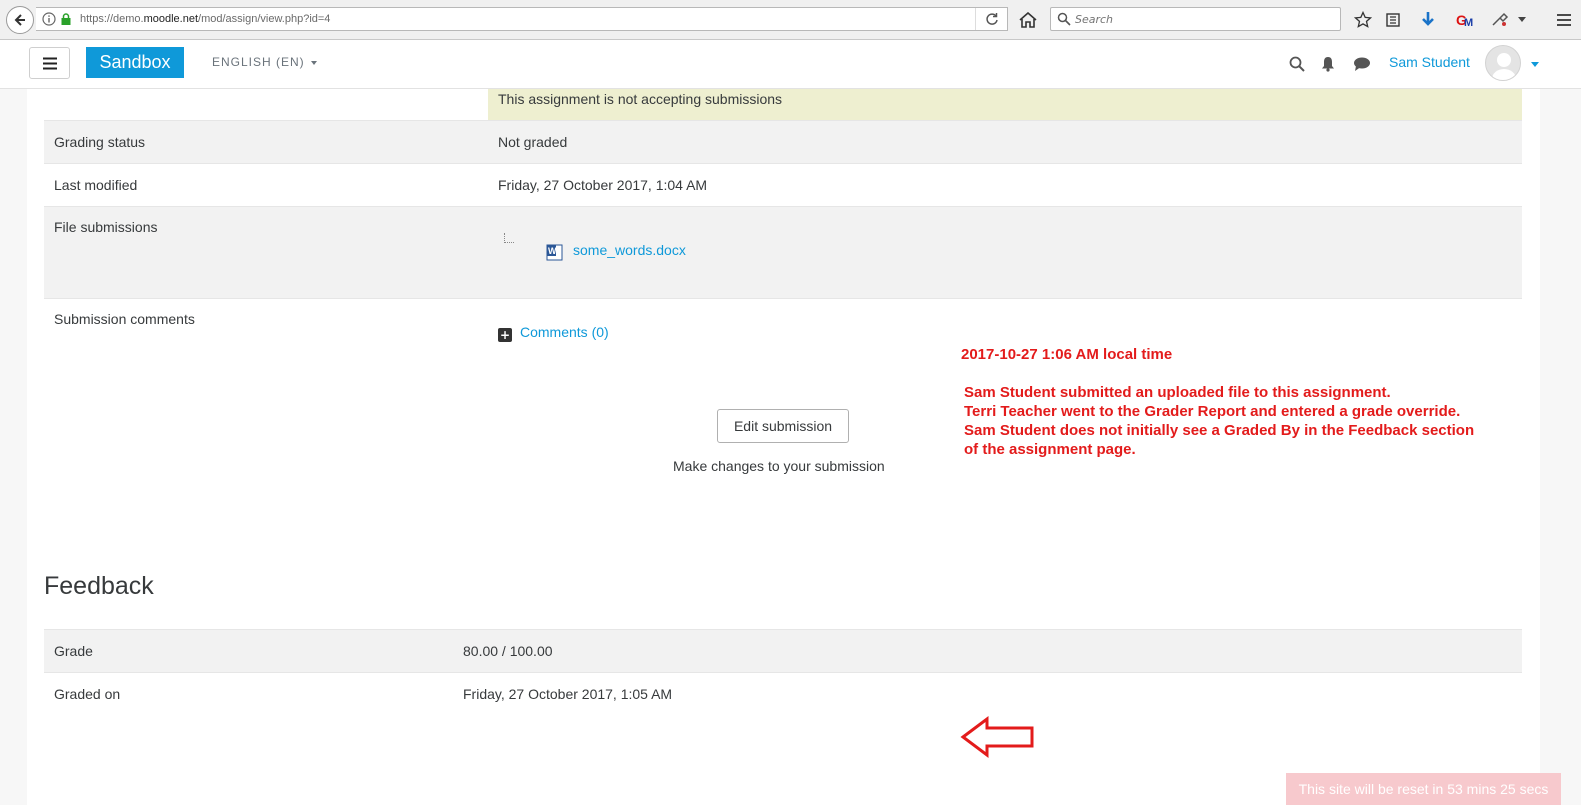 The image size is (1581, 805). I want to click on extension-gm-icon: GM, so click(1465, 20).